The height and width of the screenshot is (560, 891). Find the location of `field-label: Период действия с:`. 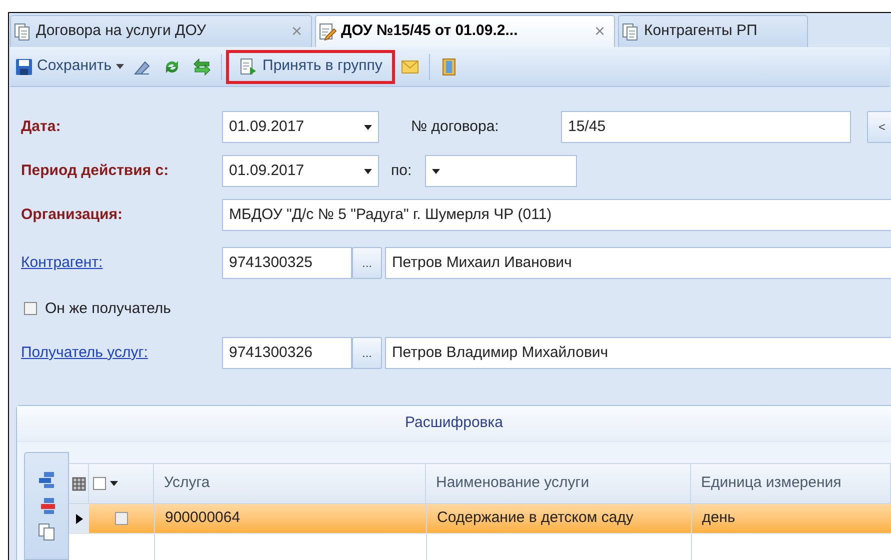

field-label: Период действия с: is located at coordinates (95, 171).